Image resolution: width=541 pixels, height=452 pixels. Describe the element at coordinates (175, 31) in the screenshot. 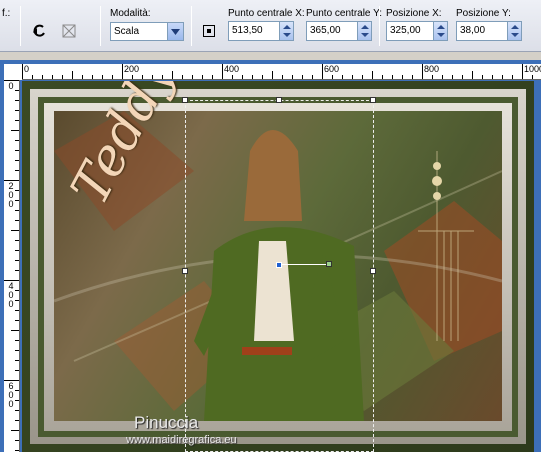

I see `chevron-down-icon` at that location.